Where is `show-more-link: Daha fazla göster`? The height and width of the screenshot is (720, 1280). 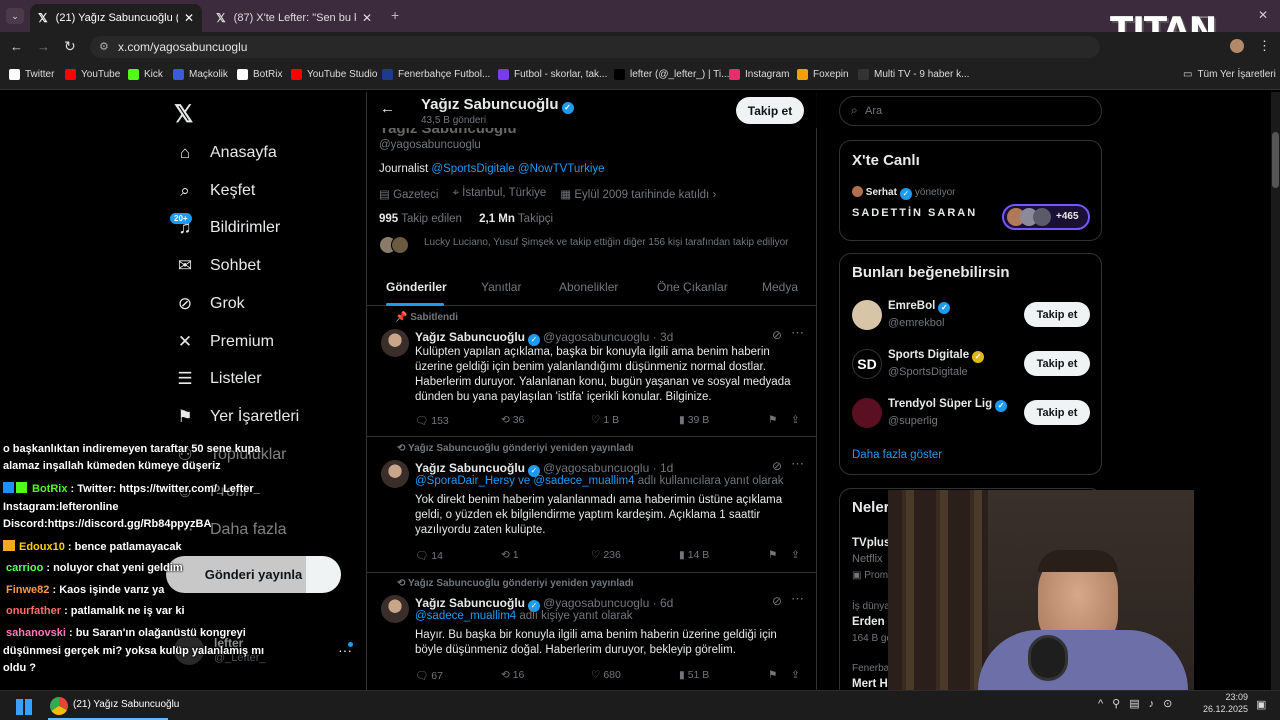
show-more-link: Daha fazla göster is located at coordinates (897, 455).